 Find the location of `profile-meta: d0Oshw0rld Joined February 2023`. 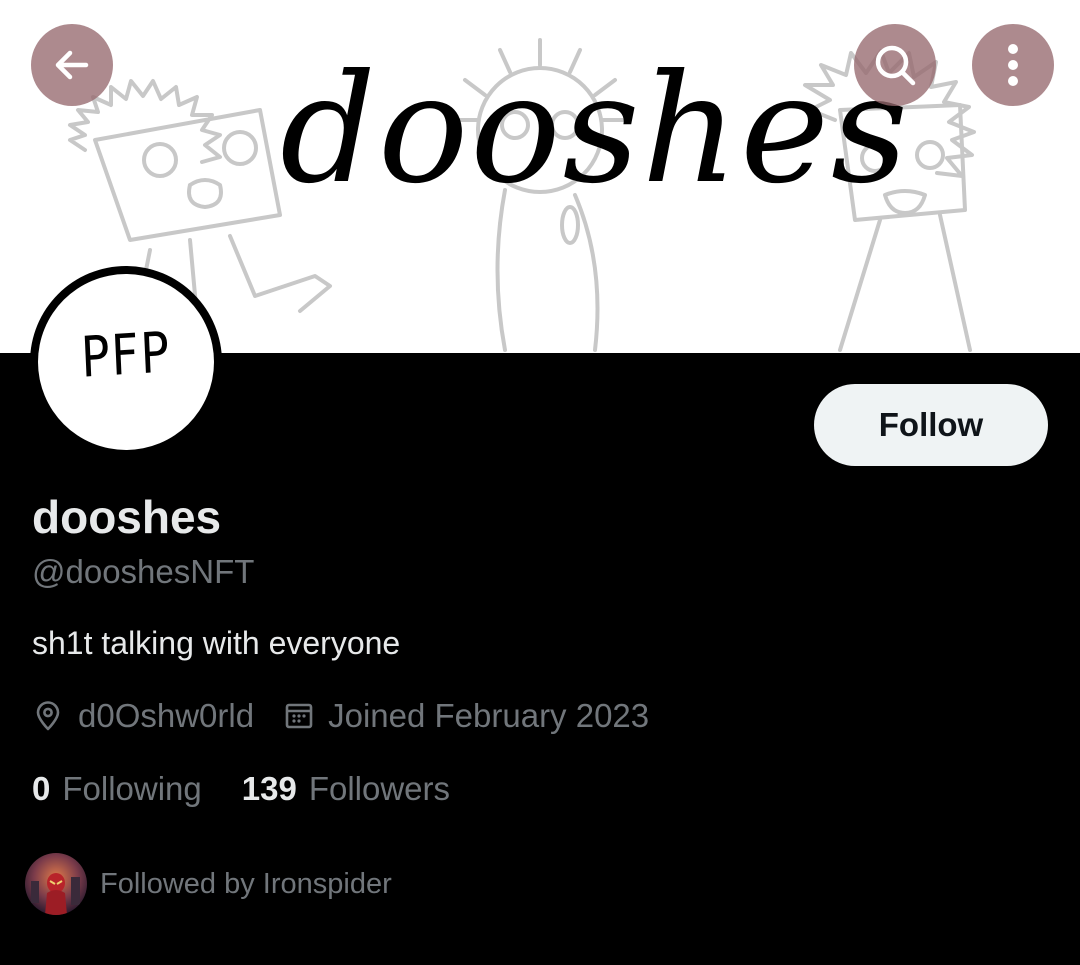

profile-meta: d0Oshw0rld Joined February 2023 is located at coordinates (340, 716).